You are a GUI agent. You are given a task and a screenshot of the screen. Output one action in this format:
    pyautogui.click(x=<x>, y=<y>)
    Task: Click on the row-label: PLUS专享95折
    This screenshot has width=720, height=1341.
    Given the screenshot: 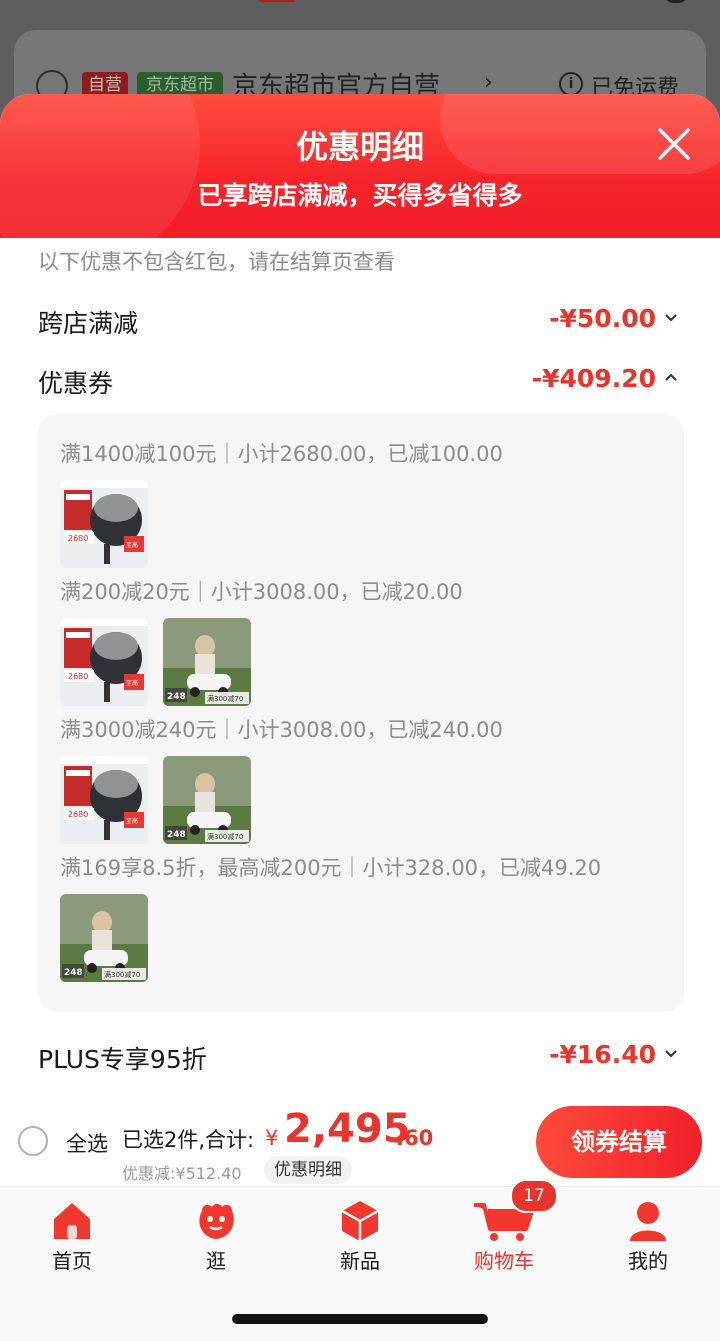 What is the action you would take?
    pyautogui.click(x=122, y=1059)
    